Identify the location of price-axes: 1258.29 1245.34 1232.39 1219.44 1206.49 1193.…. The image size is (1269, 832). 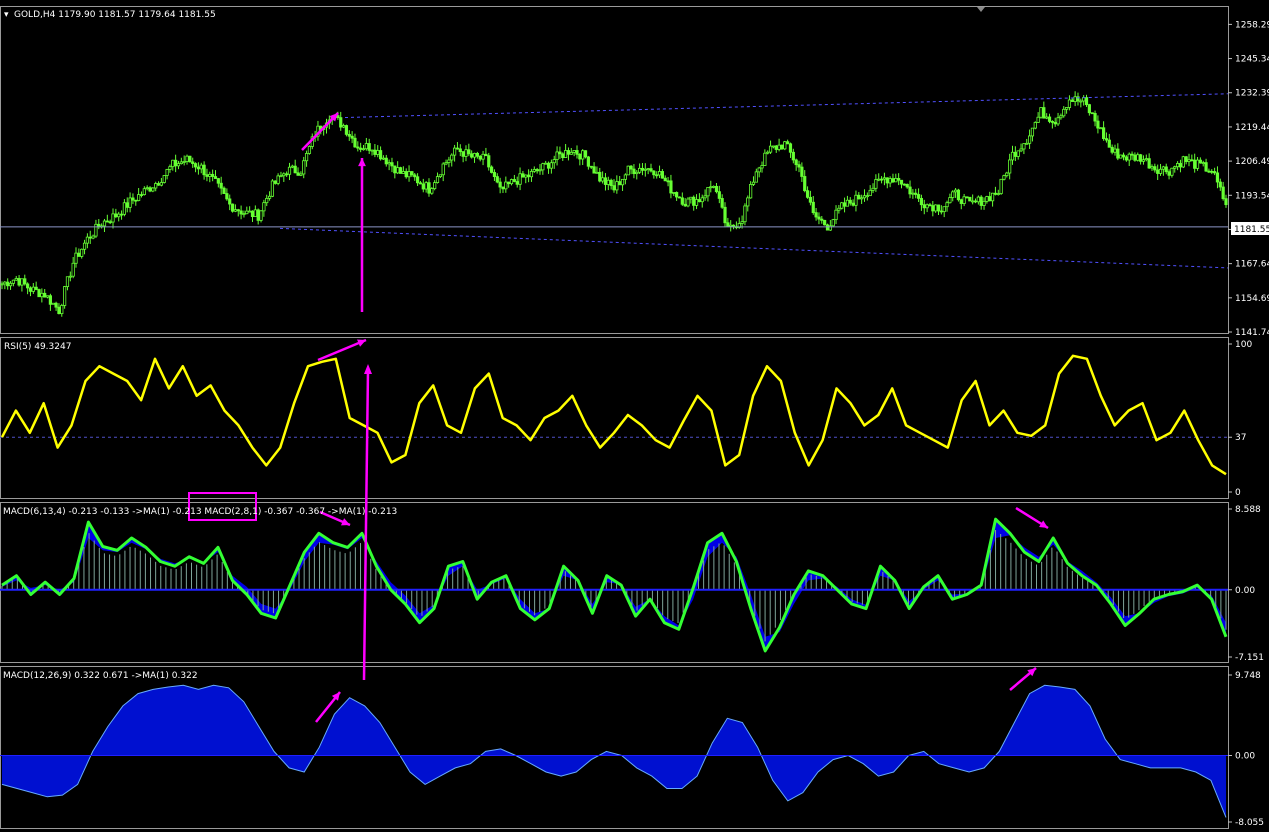
(1248, 424).